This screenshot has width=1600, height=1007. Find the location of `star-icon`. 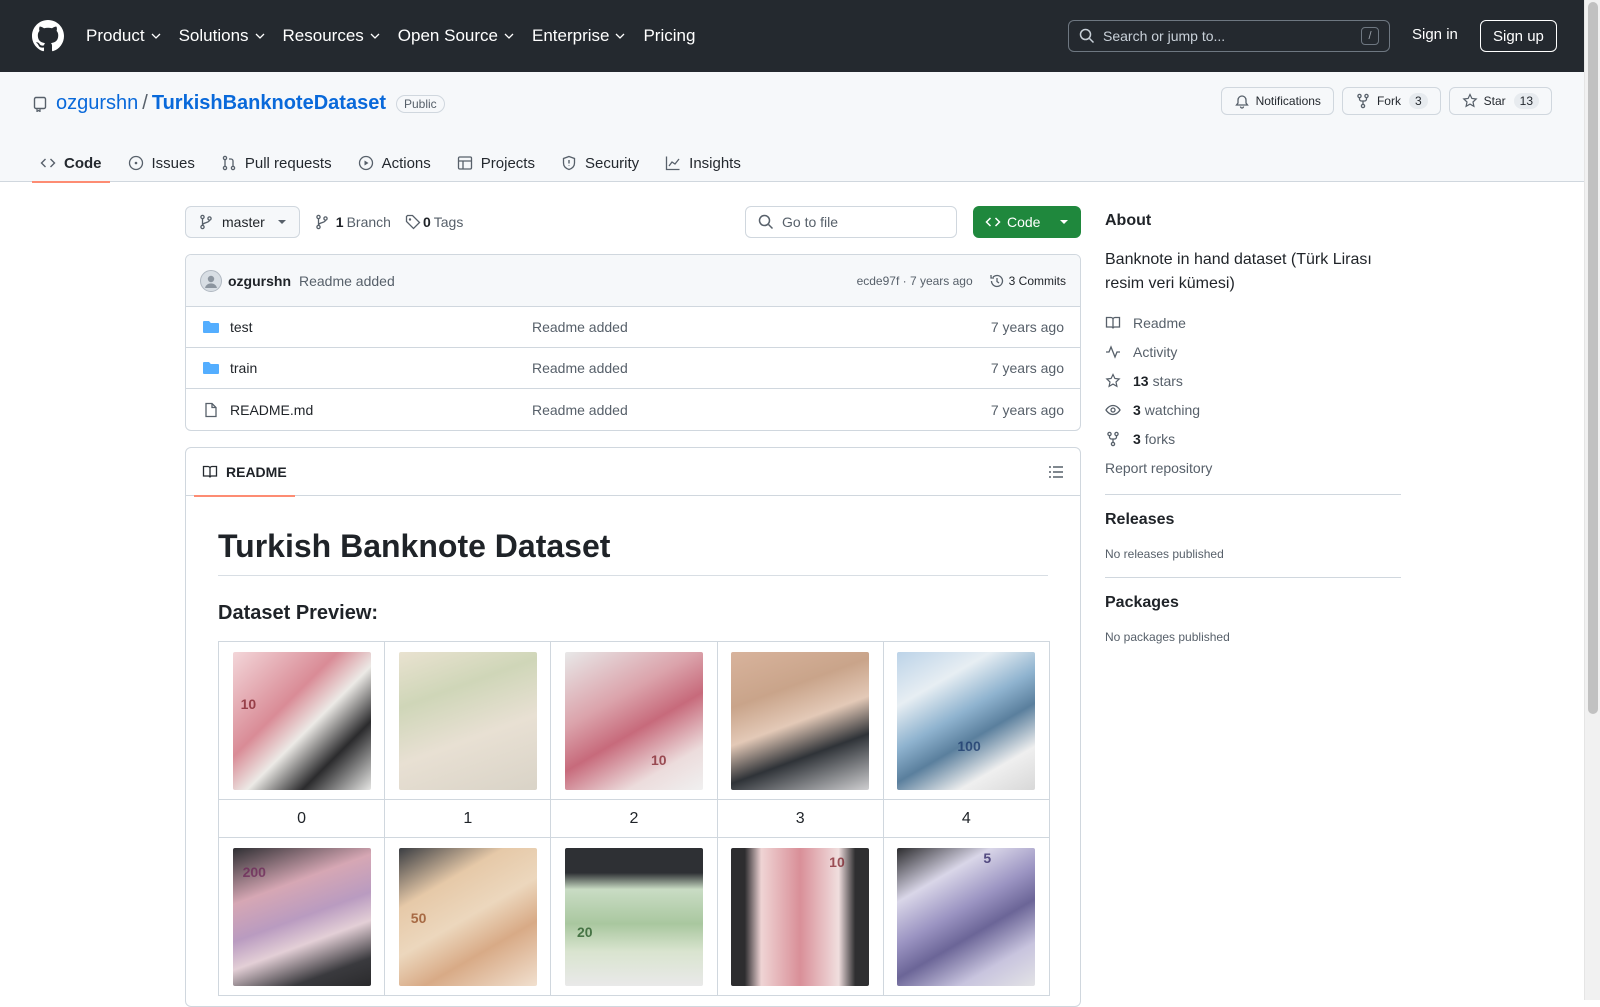

star-icon is located at coordinates (1470, 100).